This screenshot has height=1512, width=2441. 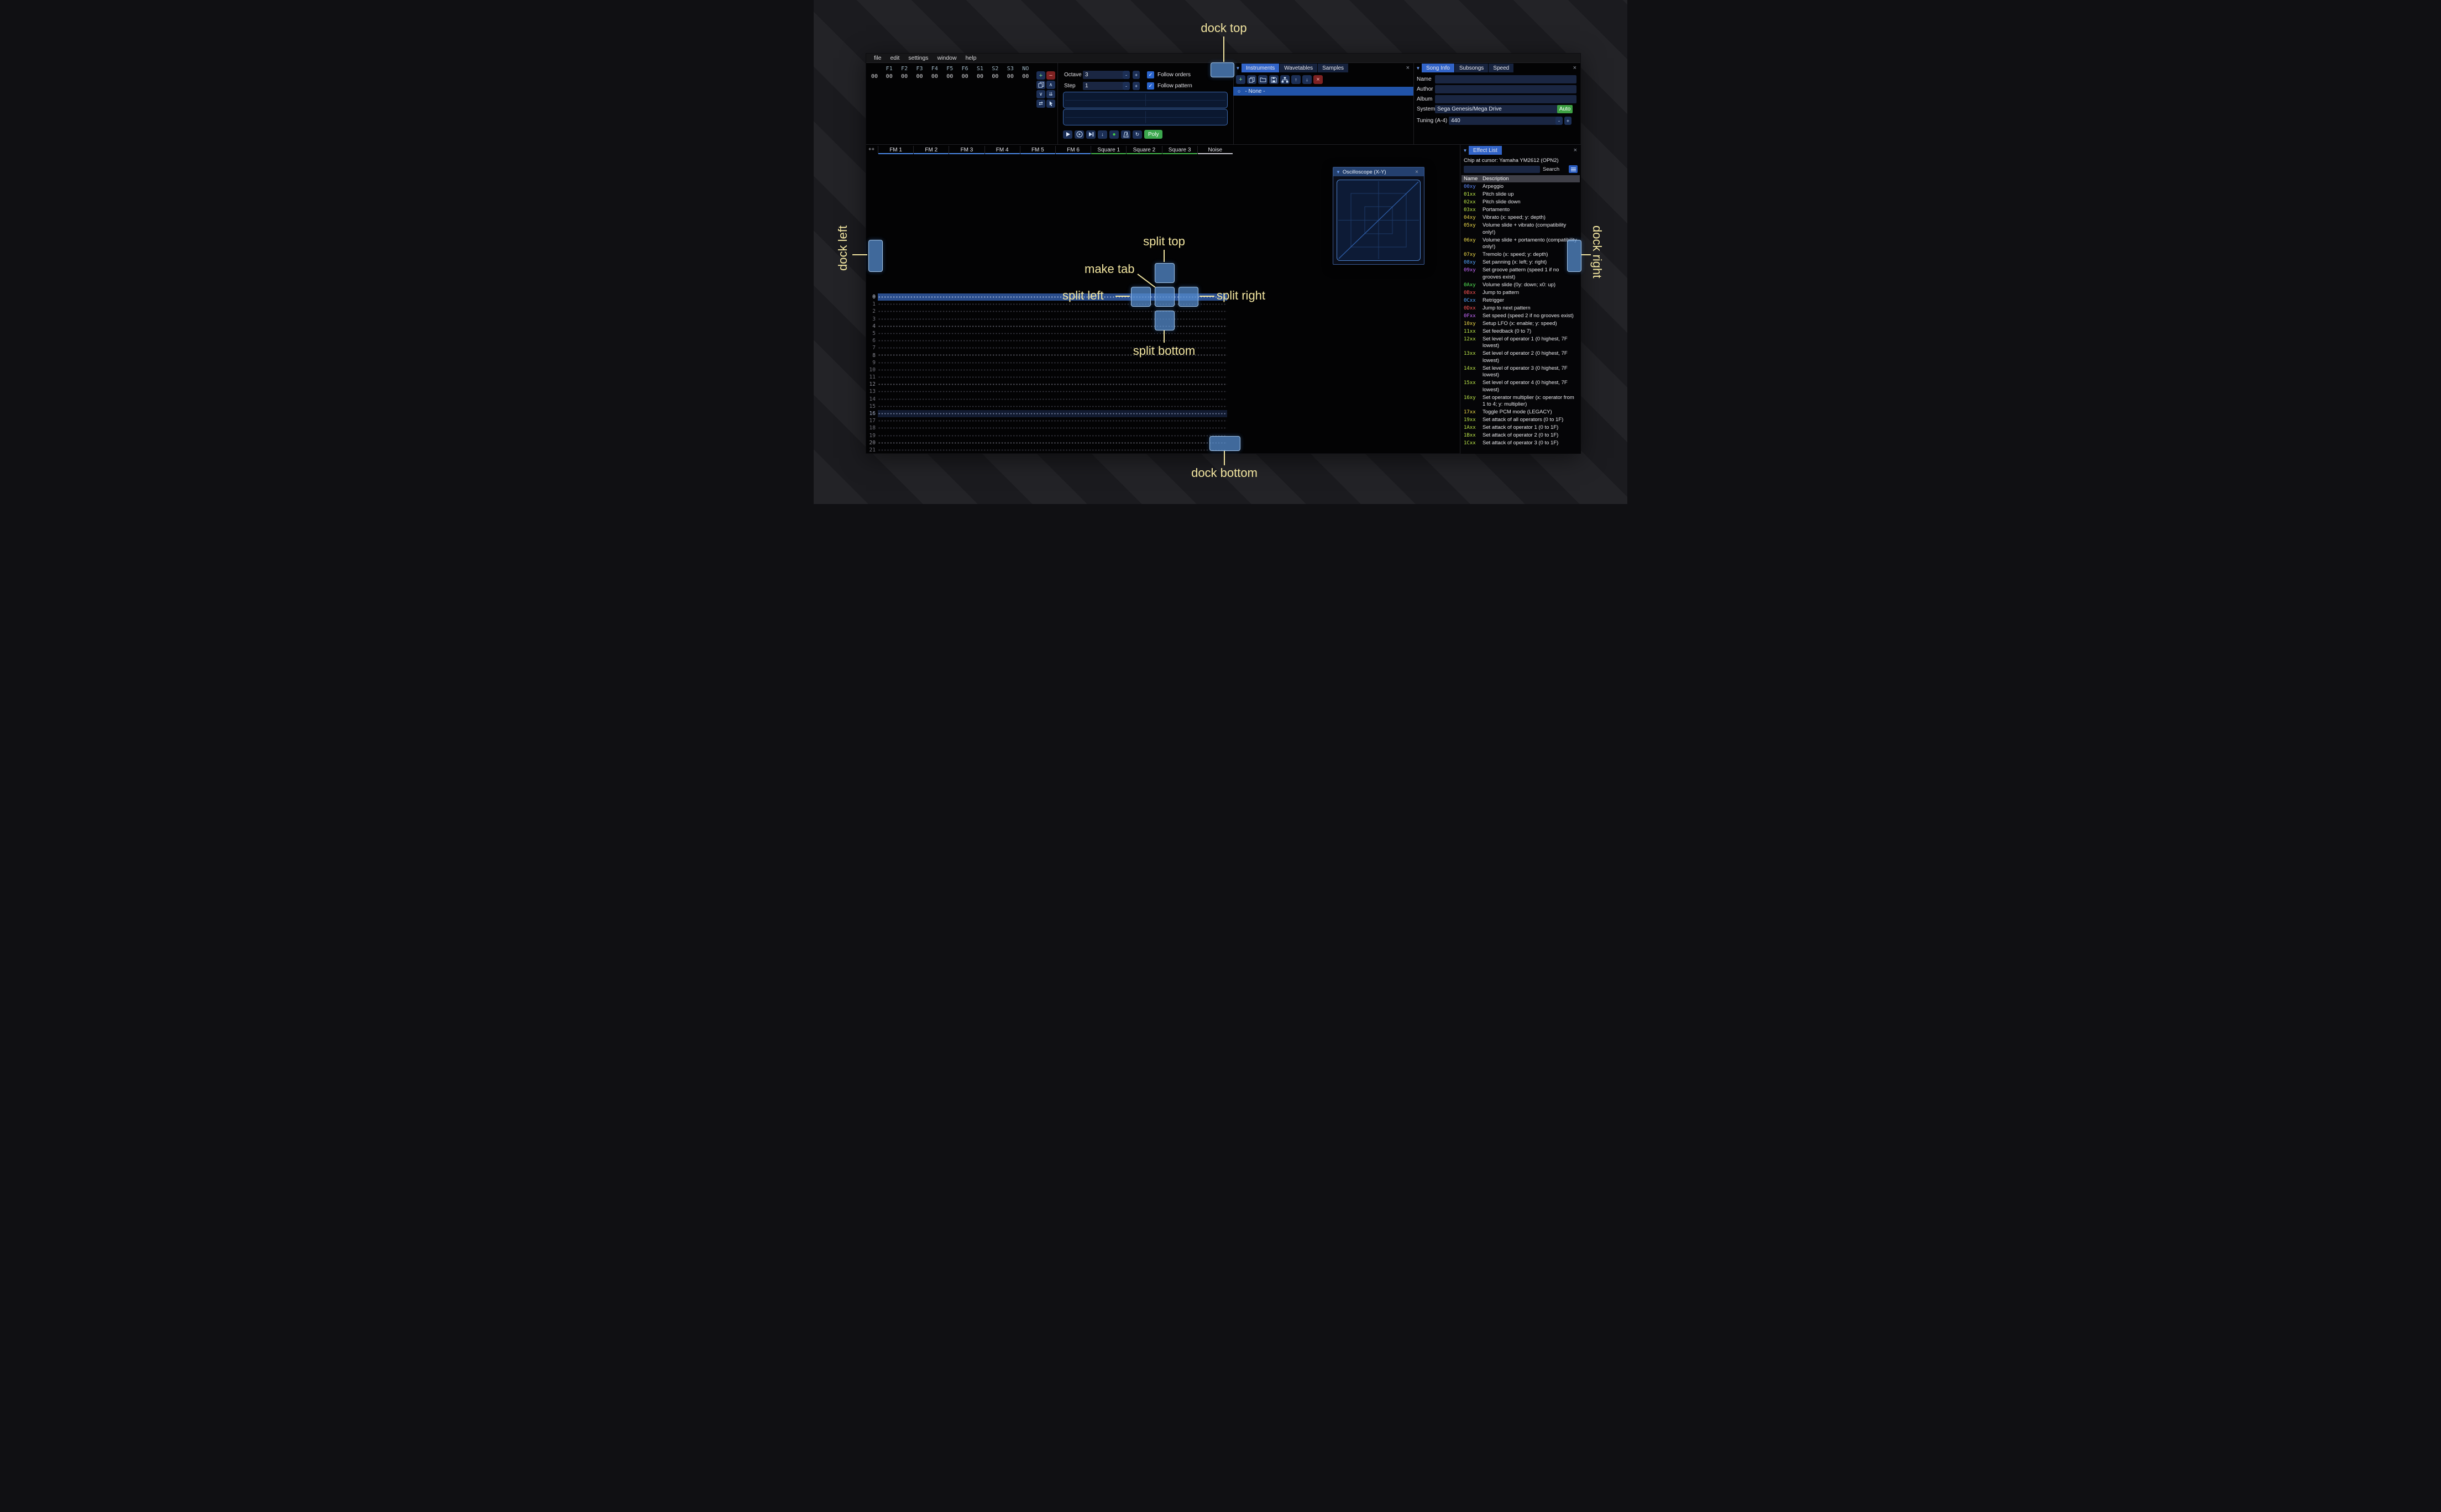 What do you see at coordinates (1565, 109) in the screenshot?
I see `system-auto-button: Auto` at bounding box center [1565, 109].